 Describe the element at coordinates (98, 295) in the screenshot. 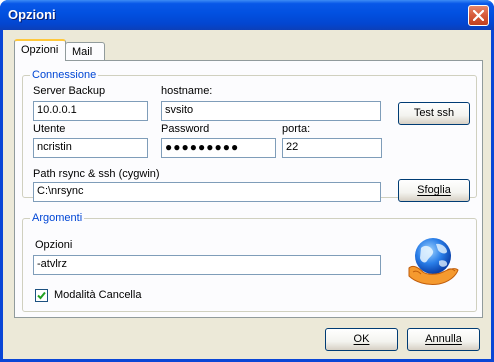

I see `modalita-cancella-label: Modalità Cancella` at that location.